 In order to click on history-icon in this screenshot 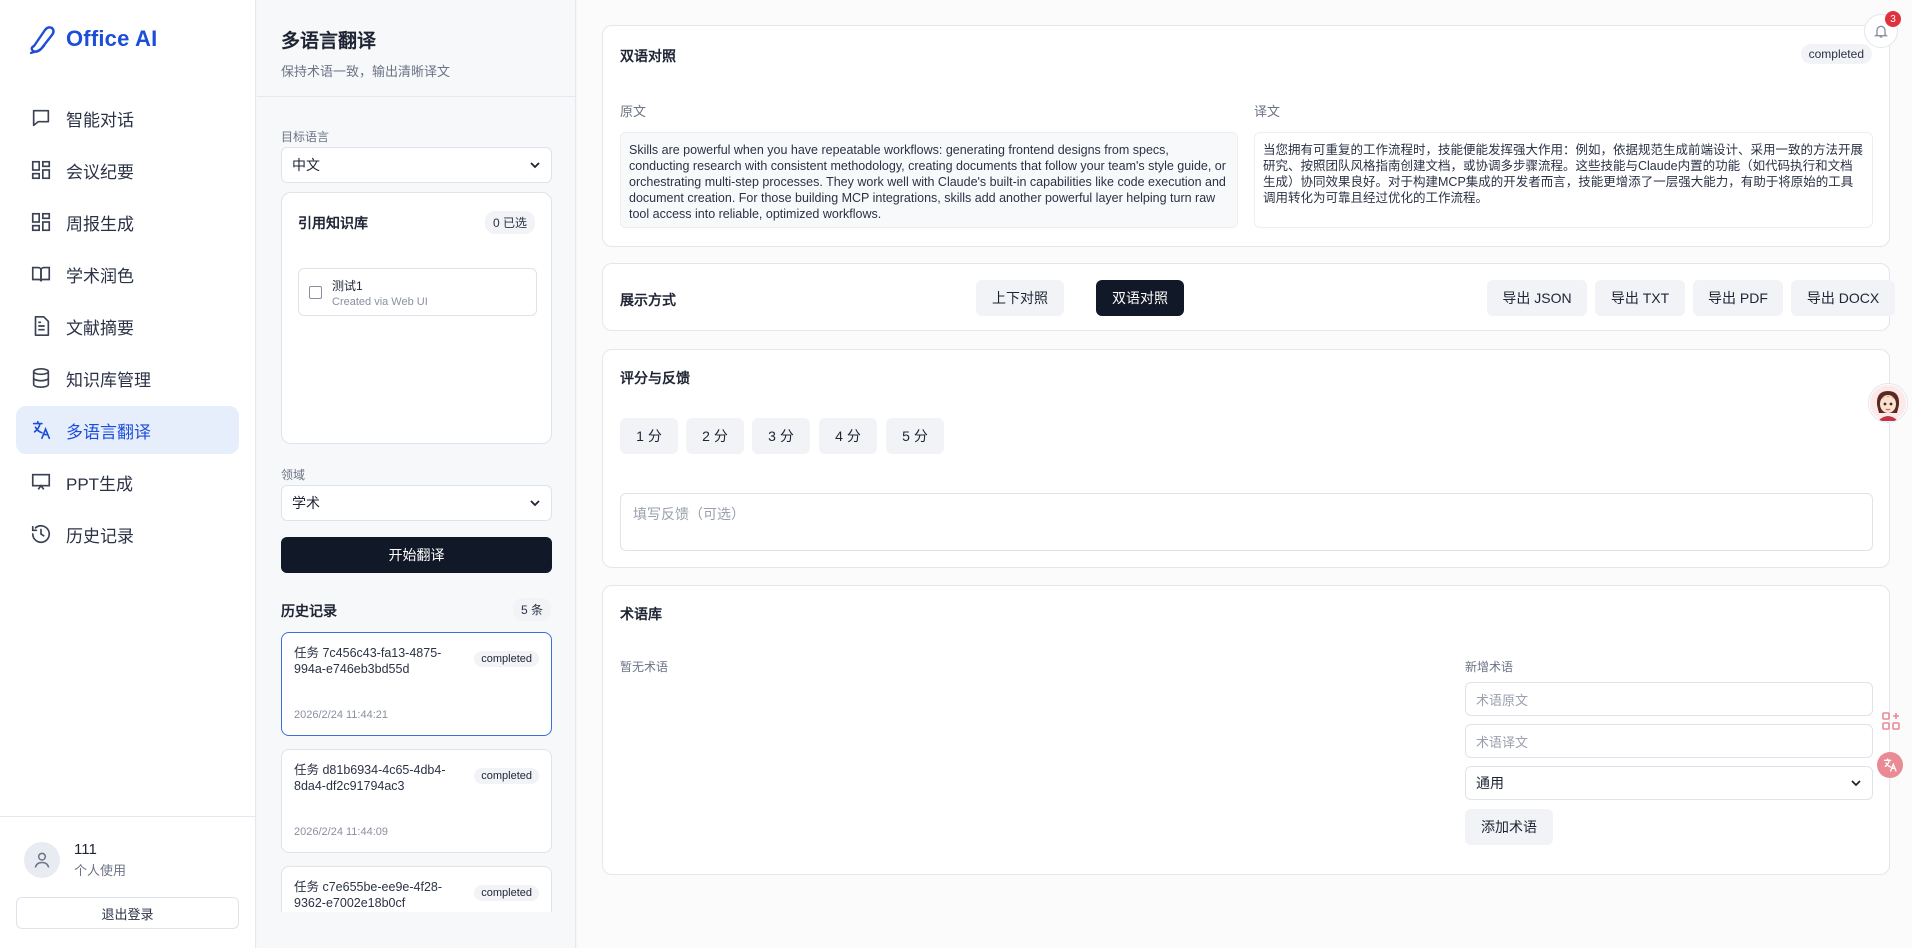, I will do `click(41, 534)`.